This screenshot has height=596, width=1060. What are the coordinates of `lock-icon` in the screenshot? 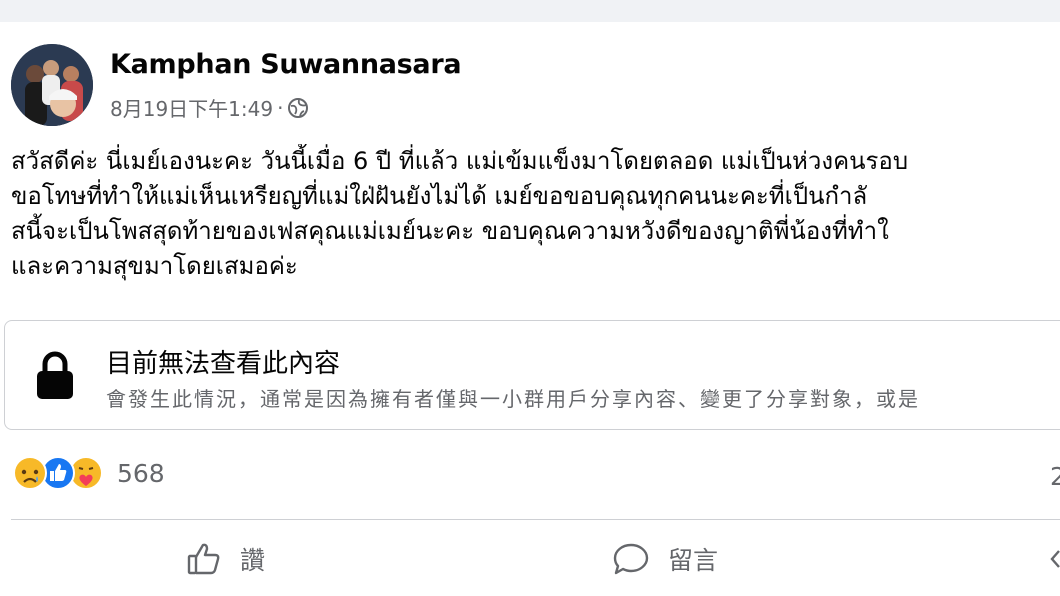 It's located at (55, 375).